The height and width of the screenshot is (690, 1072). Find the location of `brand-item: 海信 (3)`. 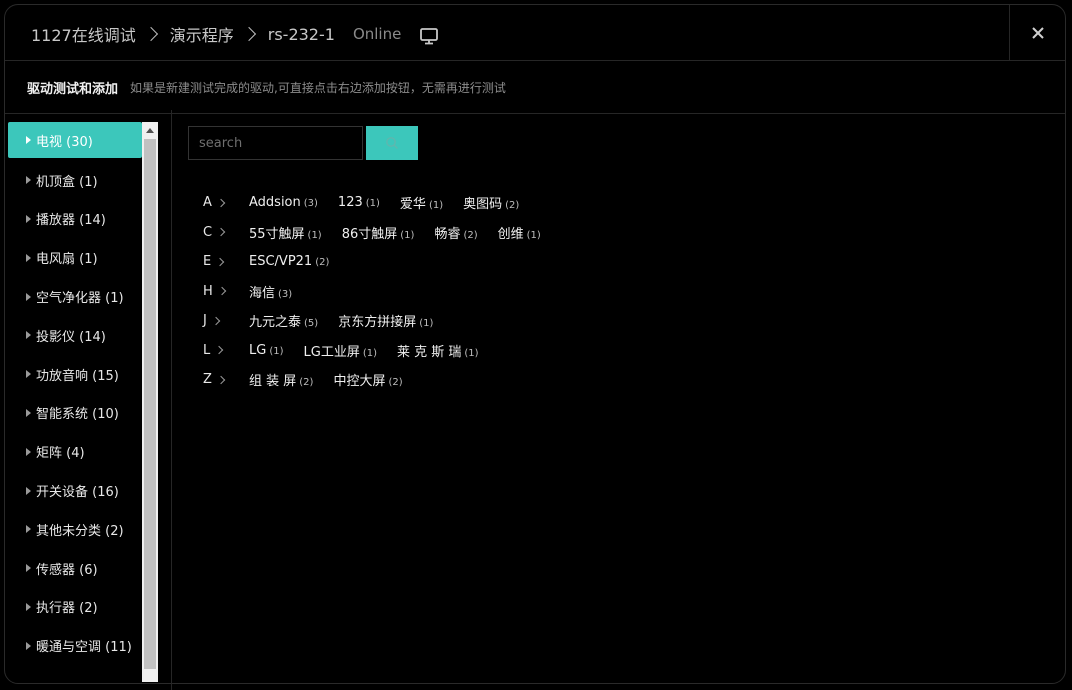

brand-item: 海信 (3) is located at coordinates (270, 291).